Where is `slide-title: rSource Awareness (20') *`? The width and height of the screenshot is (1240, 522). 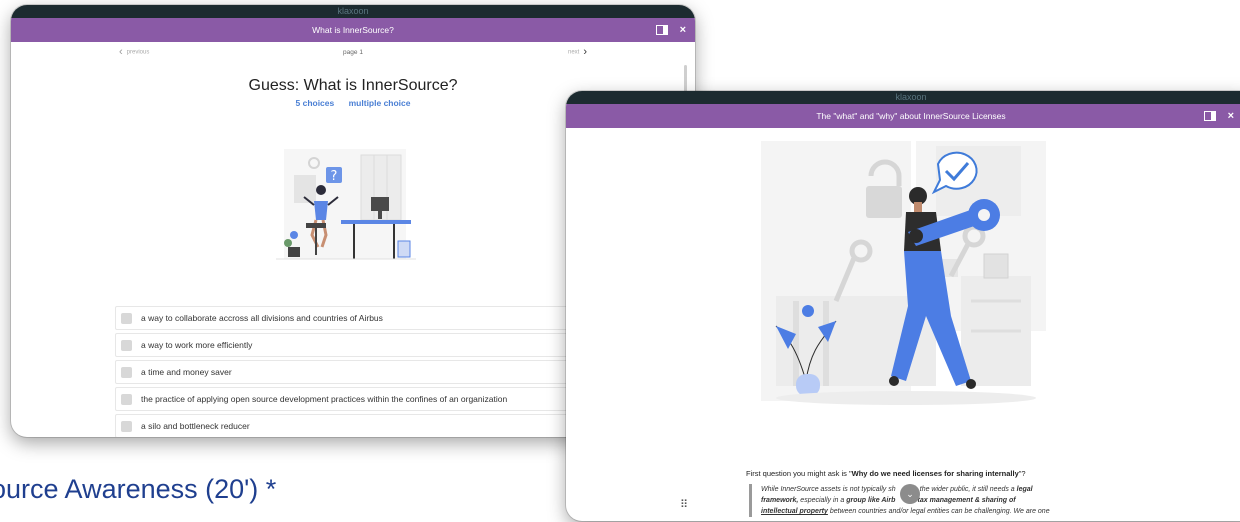 slide-title: rSource Awareness (20') * is located at coordinates (138, 489).